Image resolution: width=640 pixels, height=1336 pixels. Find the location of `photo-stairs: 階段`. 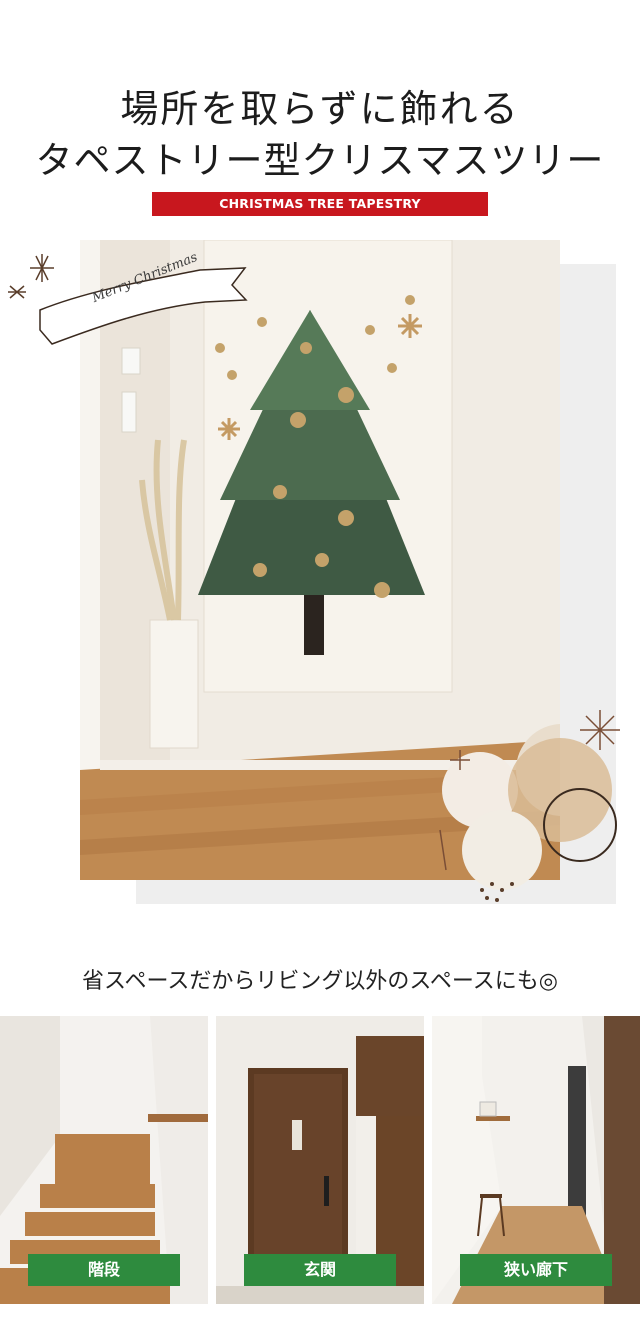

photo-stairs: 階段 is located at coordinates (104, 1160).